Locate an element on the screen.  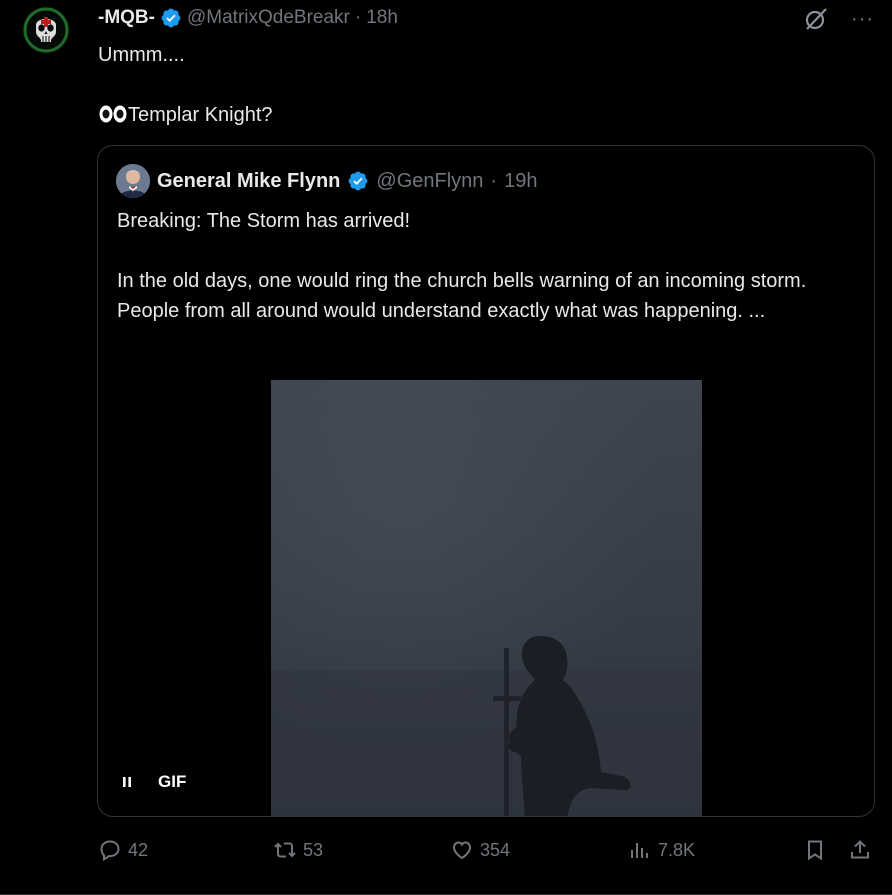
like-count: 354 is located at coordinates (495, 849).